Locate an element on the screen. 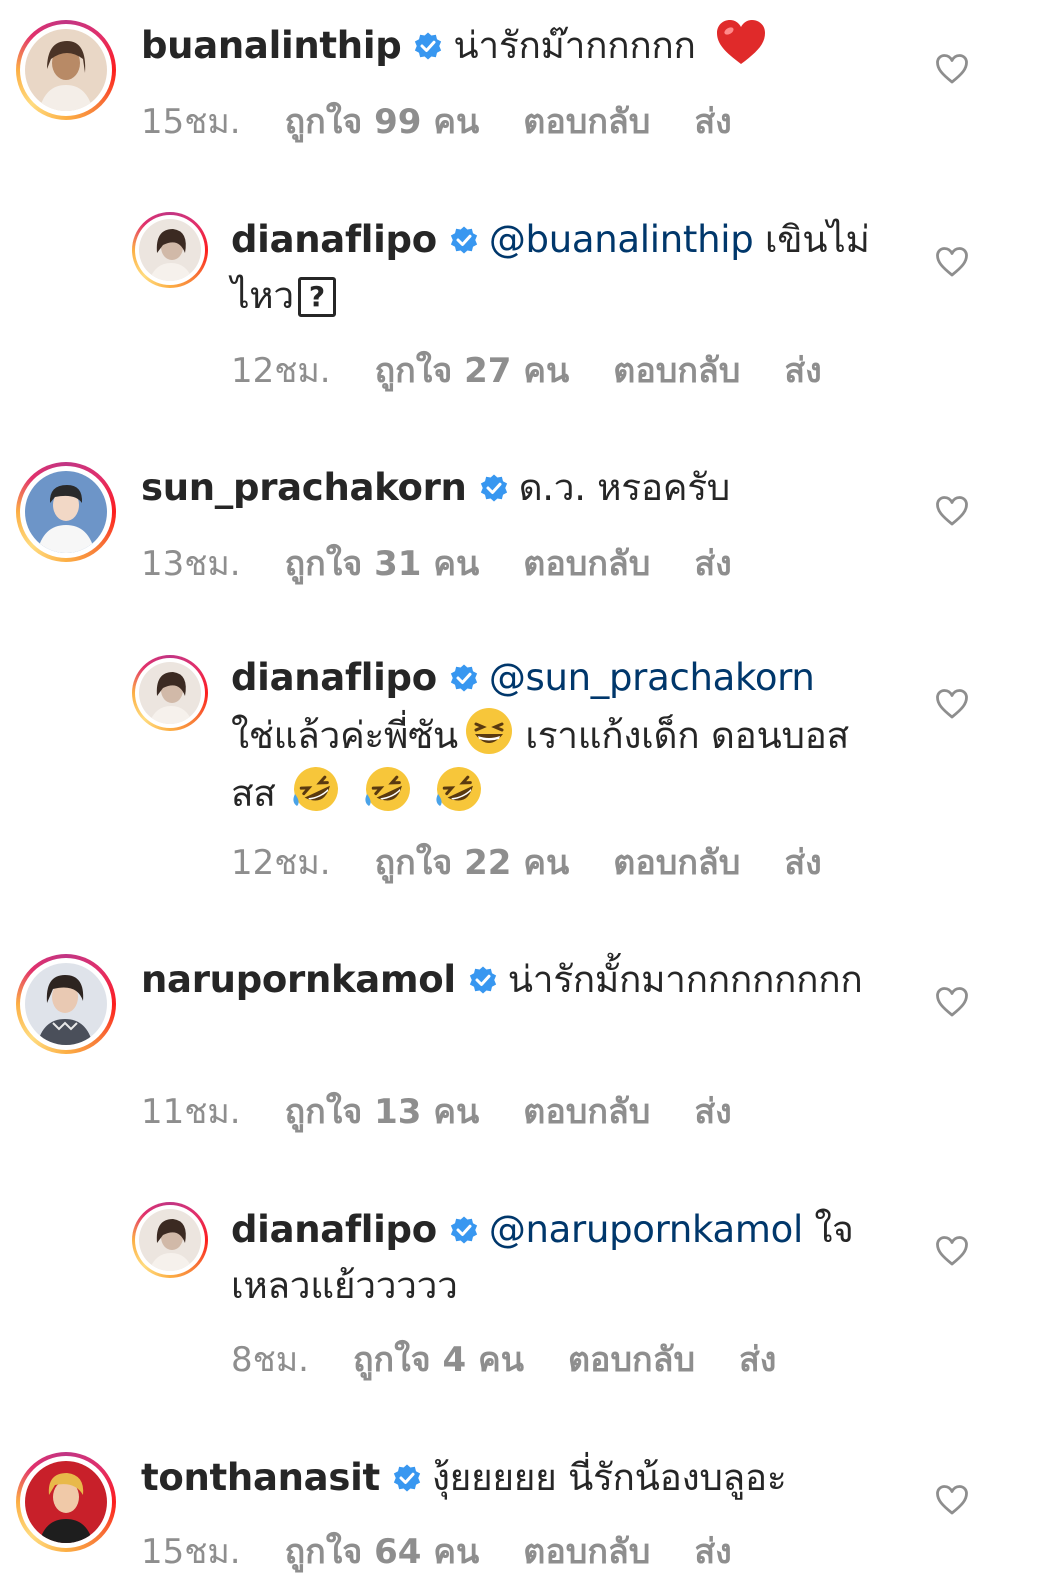  comment-body: งุ้ยยยยย นี่รักน้องบลูอะ is located at coordinates (609, 1477).